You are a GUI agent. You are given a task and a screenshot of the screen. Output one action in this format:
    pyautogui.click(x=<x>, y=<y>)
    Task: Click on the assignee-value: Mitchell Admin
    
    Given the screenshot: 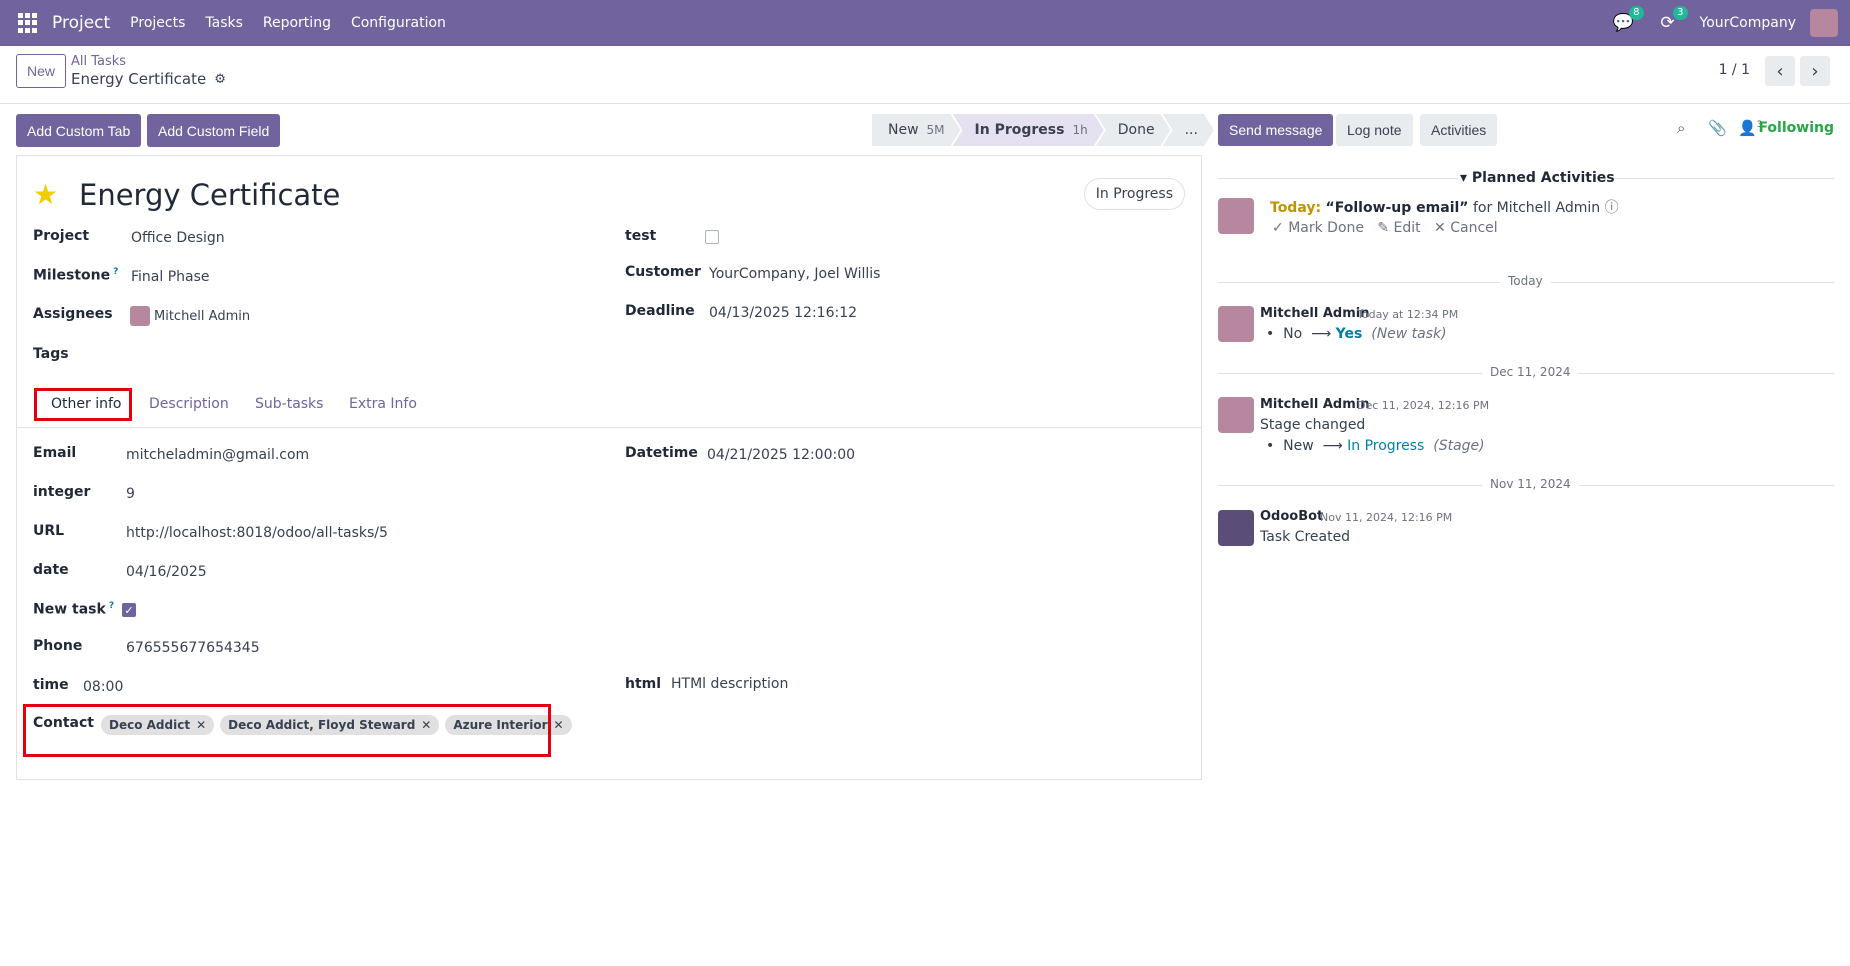 What is the action you would take?
    pyautogui.click(x=190, y=316)
    